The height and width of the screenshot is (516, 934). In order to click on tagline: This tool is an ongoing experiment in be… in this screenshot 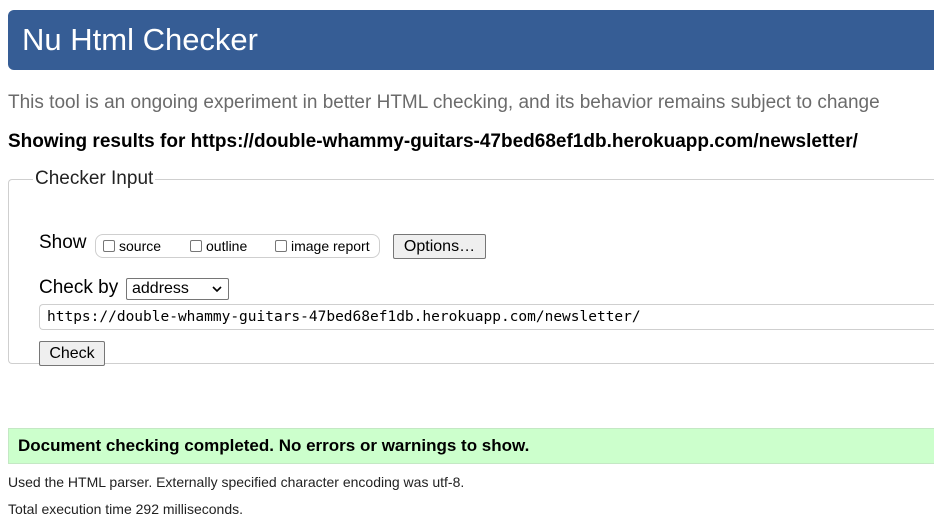, I will do `click(444, 102)`.